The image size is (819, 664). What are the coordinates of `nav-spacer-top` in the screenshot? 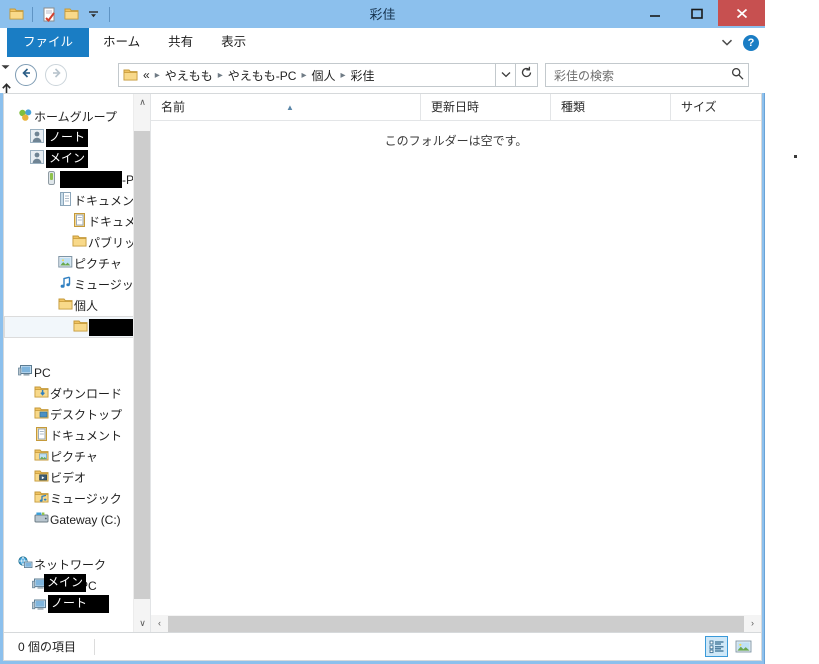 It's located at (77, 100).